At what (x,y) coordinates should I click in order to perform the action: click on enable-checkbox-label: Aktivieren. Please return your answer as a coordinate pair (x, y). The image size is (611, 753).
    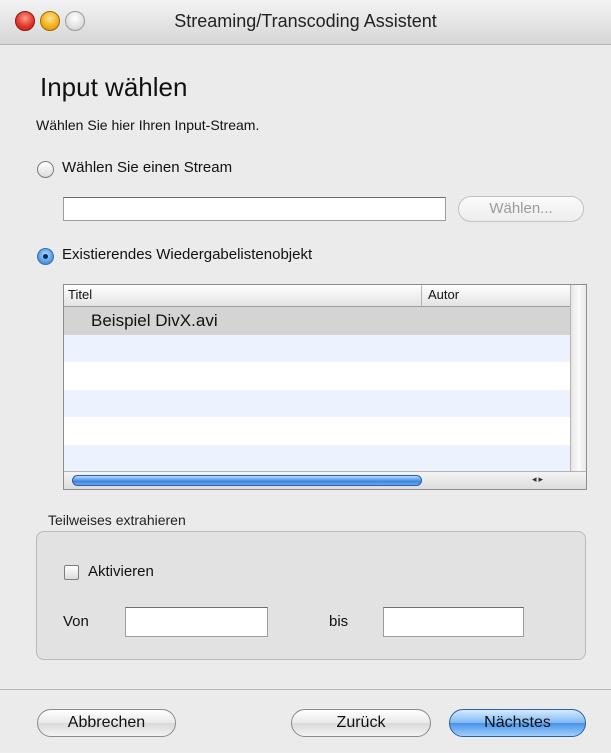
    Looking at the image, I should click on (121, 571).